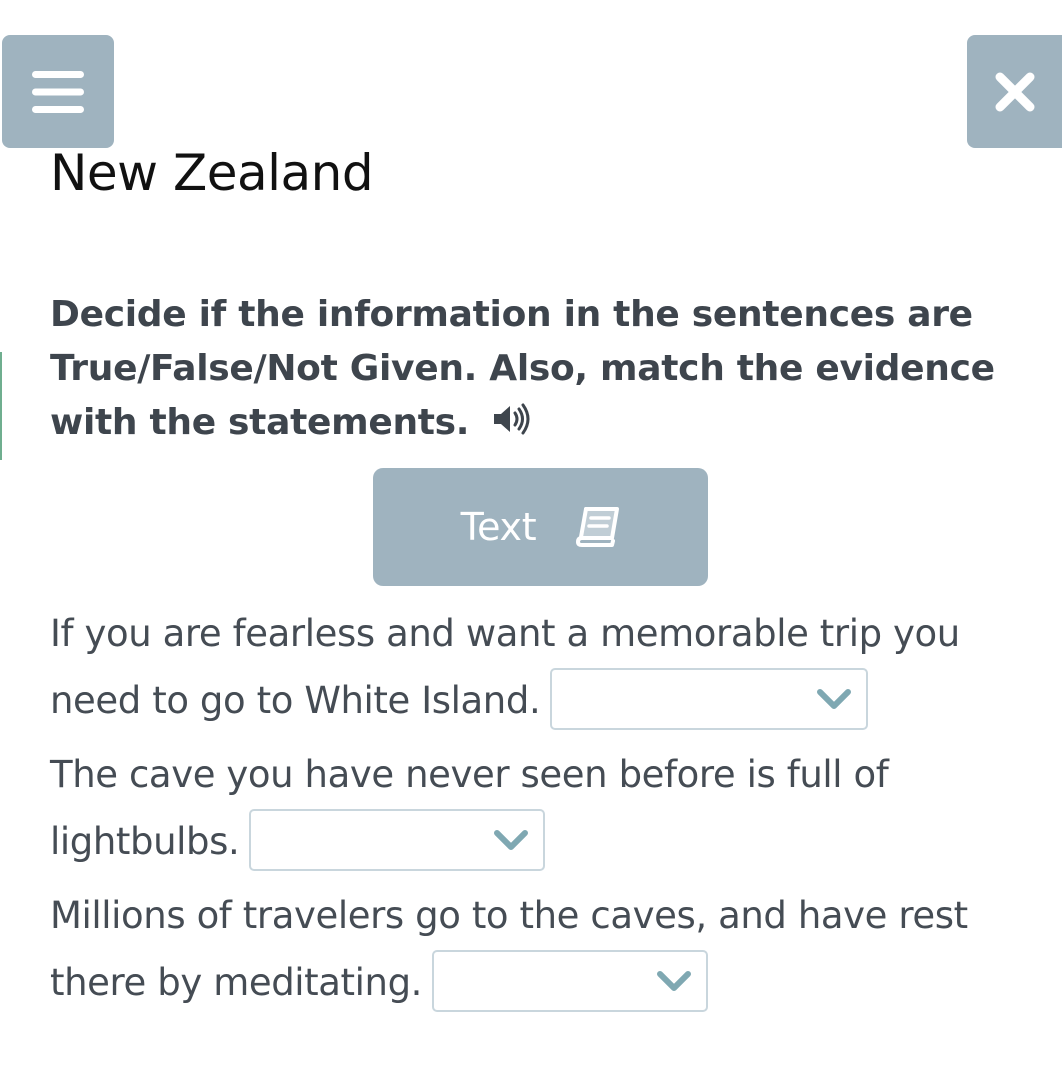 This screenshot has width=1062, height=1088. Describe the element at coordinates (540, 527) in the screenshot. I see `text-button: Text` at that location.